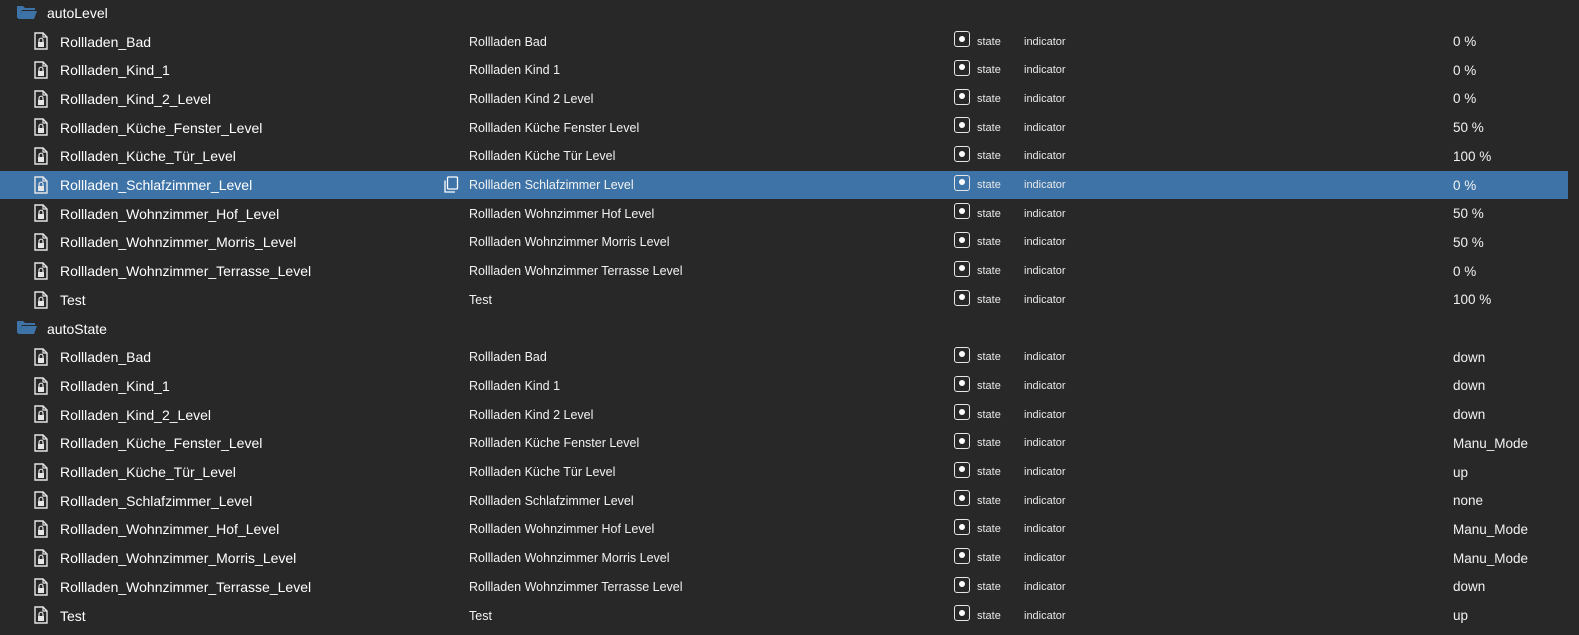 This screenshot has width=1579, height=635. What do you see at coordinates (562, 213) in the screenshot?
I see `object-name: Rollladen Wohnzimmer Hof Level` at bounding box center [562, 213].